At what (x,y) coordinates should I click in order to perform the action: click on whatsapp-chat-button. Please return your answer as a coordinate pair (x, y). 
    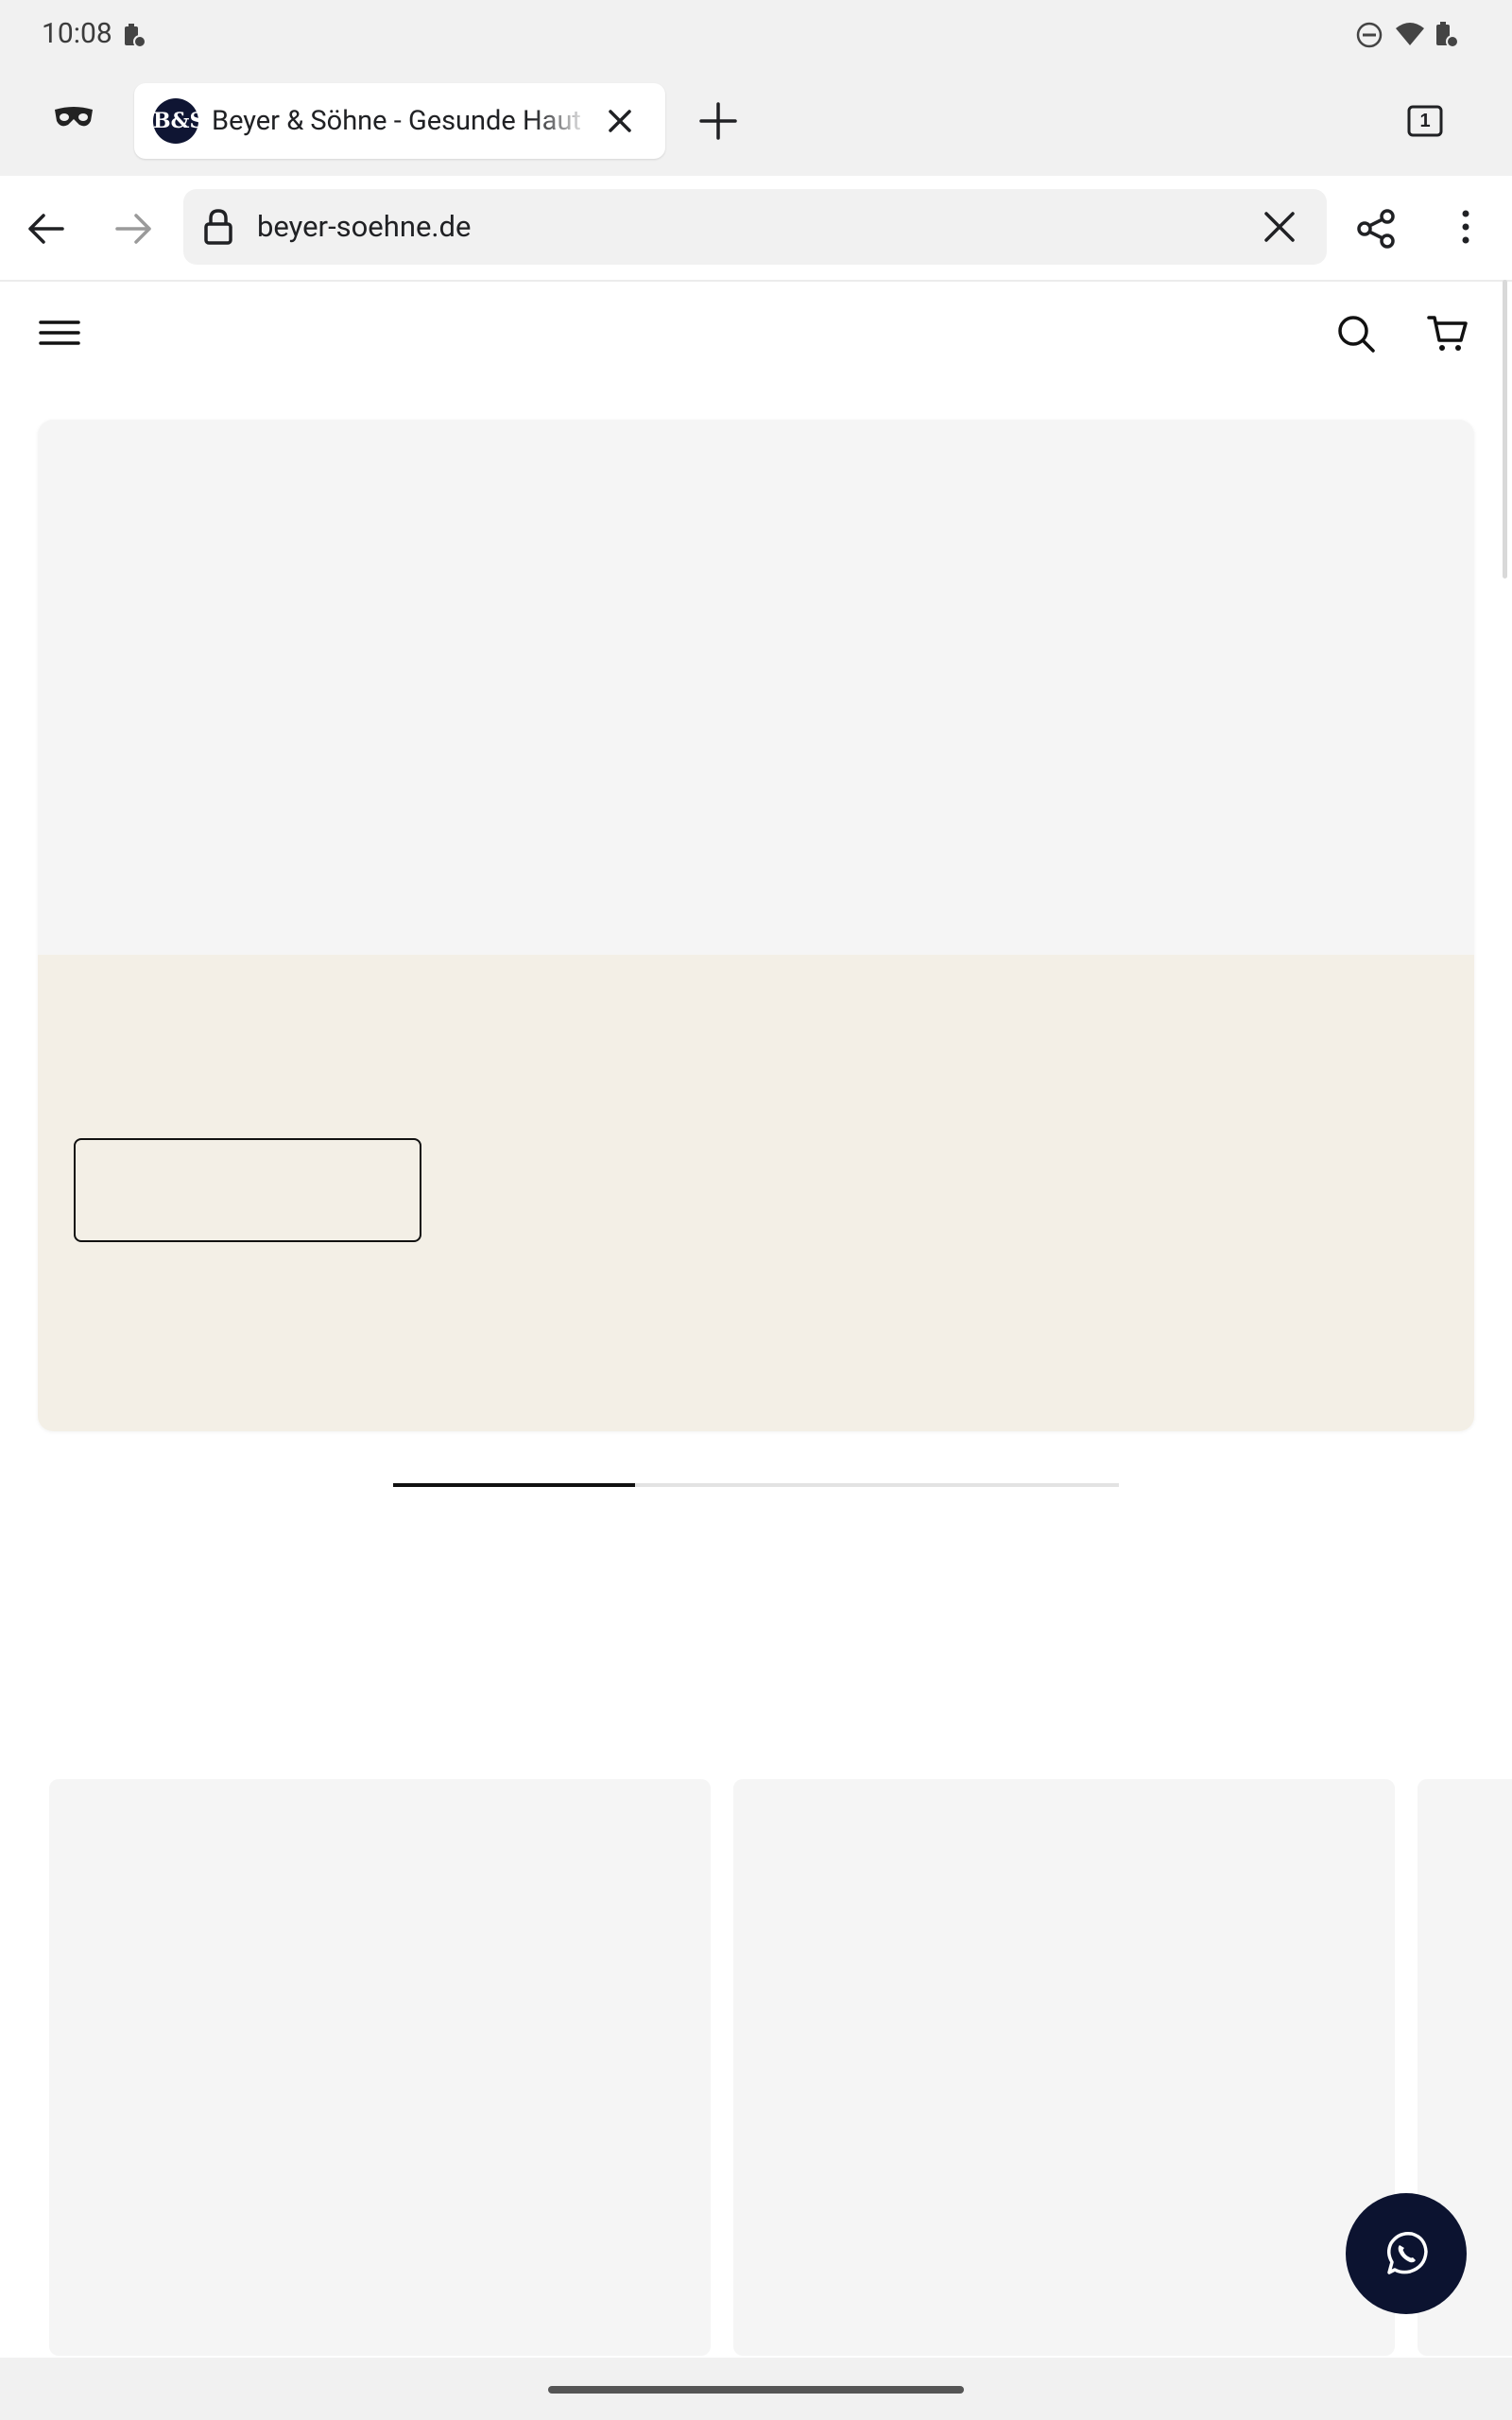
    Looking at the image, I should click on (1406, 2253).